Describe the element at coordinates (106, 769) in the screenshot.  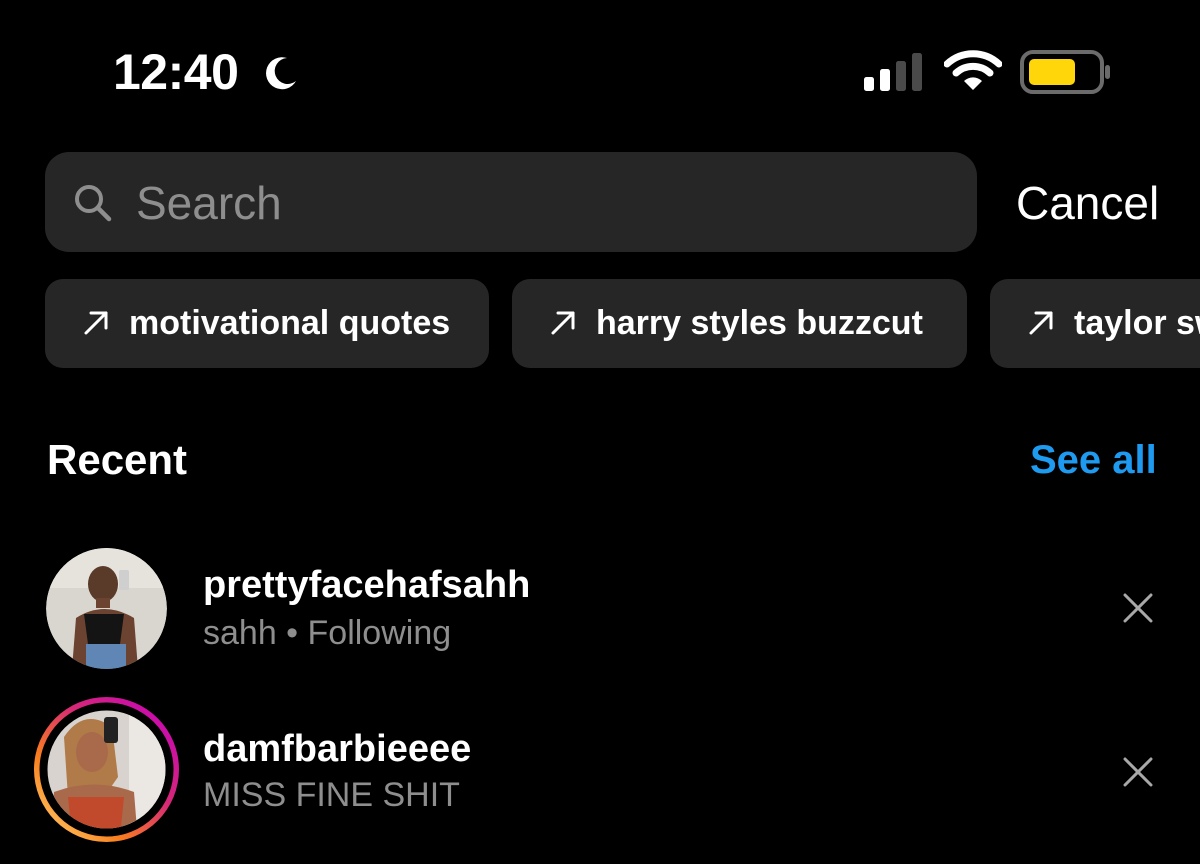
I see `avatar-story-ring` at that location.